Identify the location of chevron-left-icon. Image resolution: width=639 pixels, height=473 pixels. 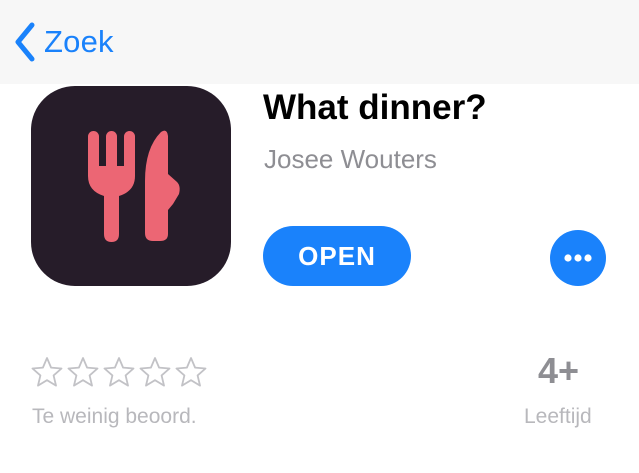
(25, 42).